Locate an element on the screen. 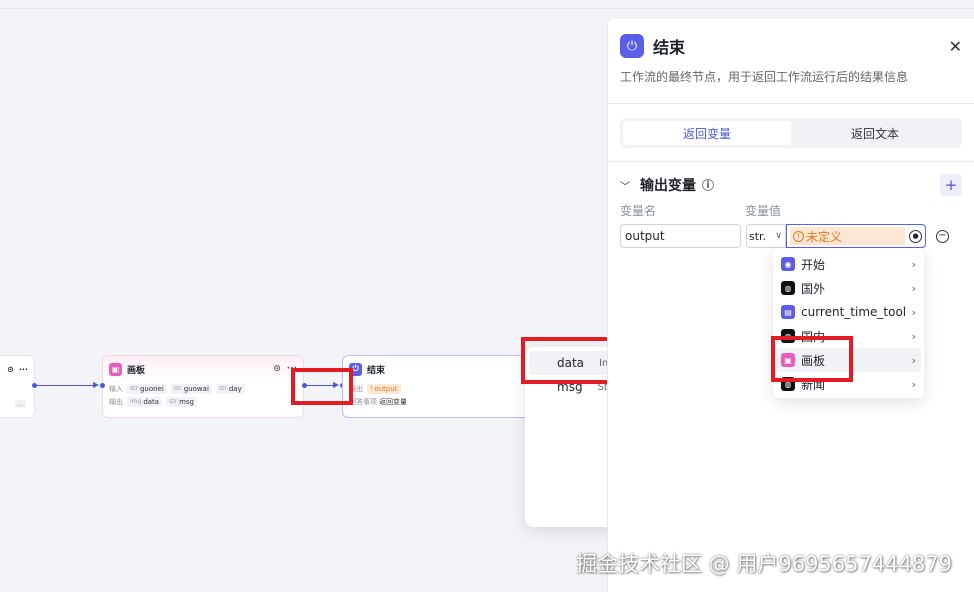 This screenshot has width=974, height=592. board-output-row: 输出 img data str msg is located at coordinates (203, 401).